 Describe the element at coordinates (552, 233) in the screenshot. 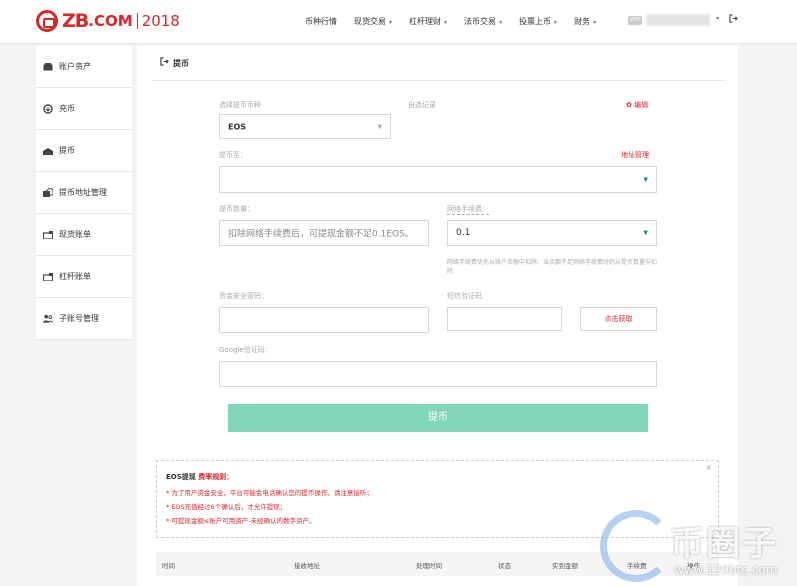

I see `network-fee-select: 0.1 ▼` at that location.